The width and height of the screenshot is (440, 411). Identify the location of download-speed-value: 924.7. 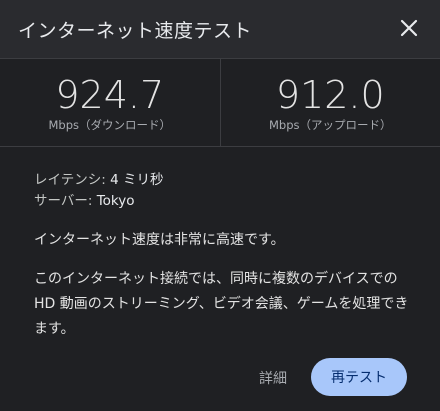
(110, 95).